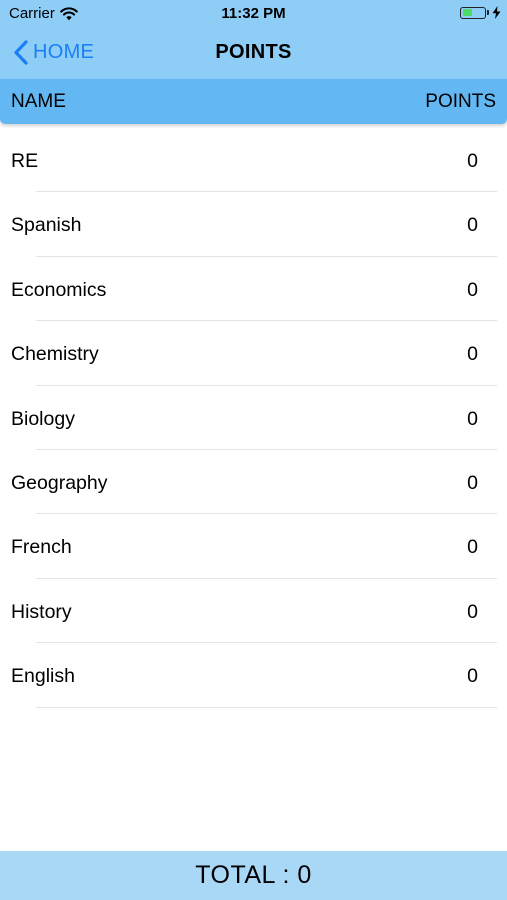 The height and width of the screenshot is (900, 507). Describe the element at coordinates (496, 12) in the screenshot. I see `charging-bolt-icon` at that location.